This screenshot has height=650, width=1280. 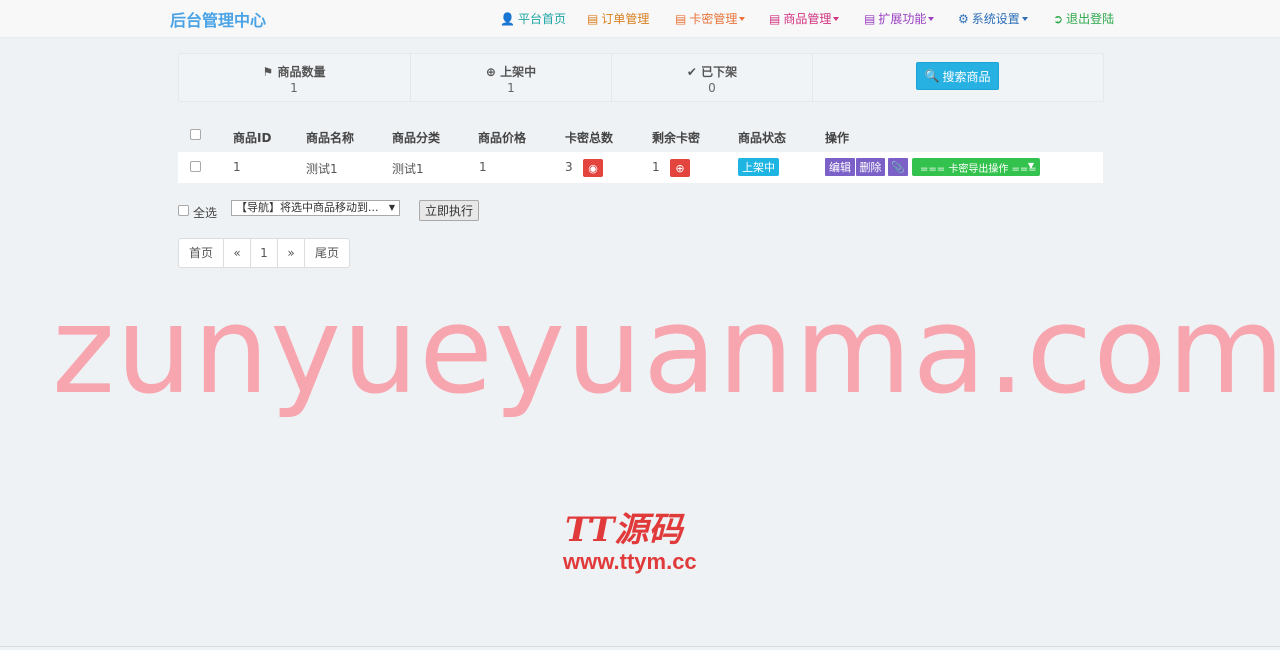 What do you see at coordinates (963, 19) in the screenshot?
I see `gear-icon: ⚙` at bounding box center [963, 19].